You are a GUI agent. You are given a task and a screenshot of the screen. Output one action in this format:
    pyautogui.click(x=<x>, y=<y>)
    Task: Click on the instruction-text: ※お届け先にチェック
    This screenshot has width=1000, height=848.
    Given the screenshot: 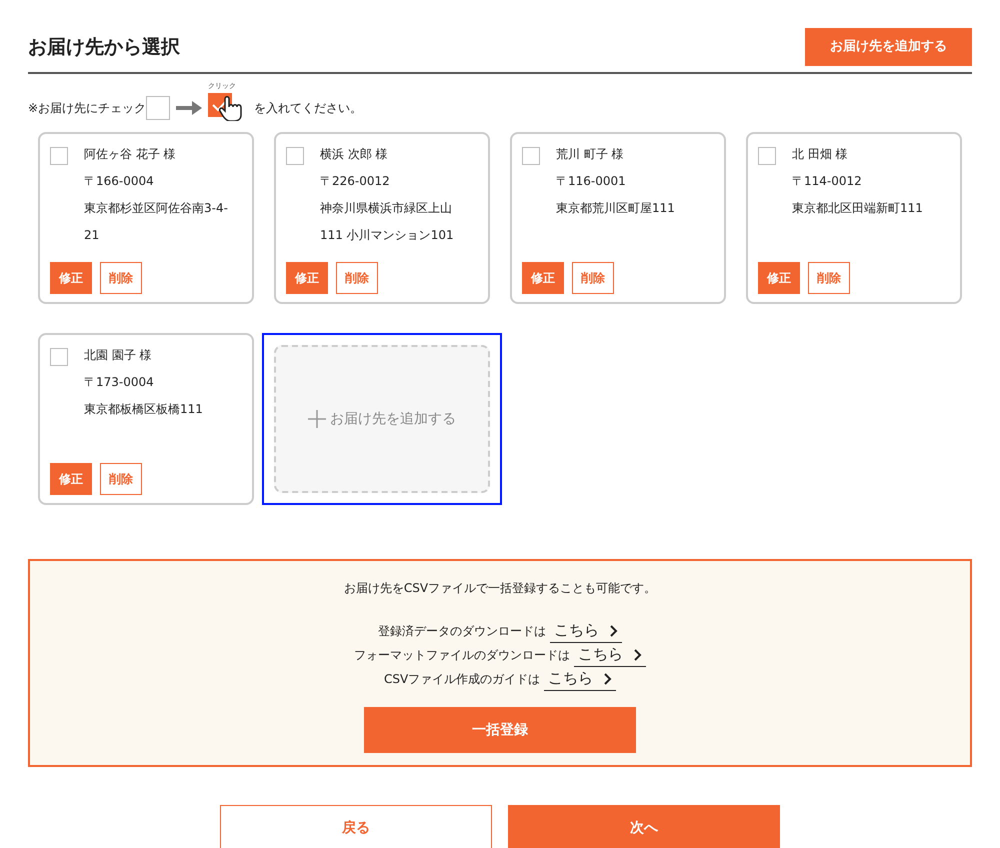 What is the action you would take?
    pyautogui.click(x=87, y=108)
    